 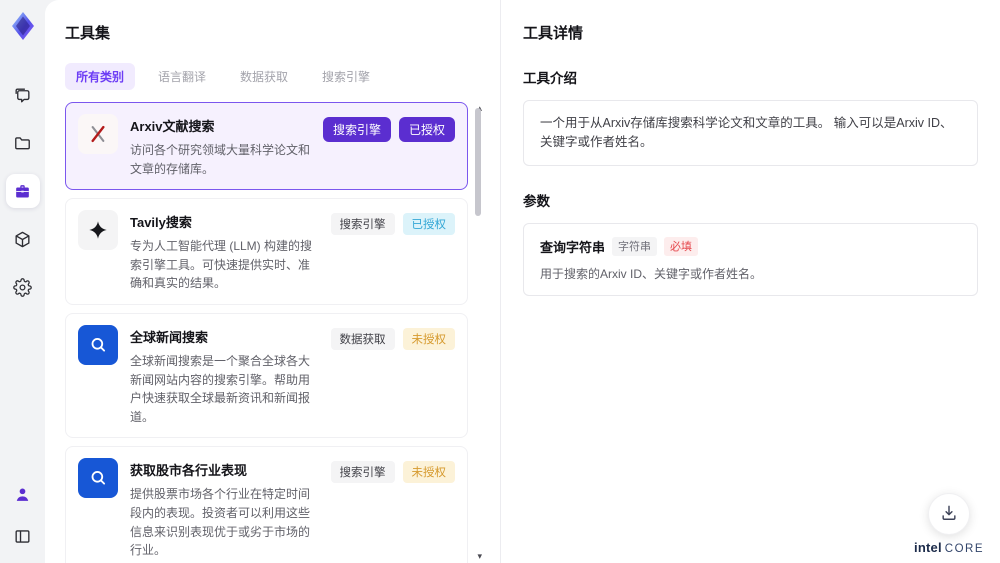 I want to click on param-type-badge: 字符串, so click(x=635, y=246).